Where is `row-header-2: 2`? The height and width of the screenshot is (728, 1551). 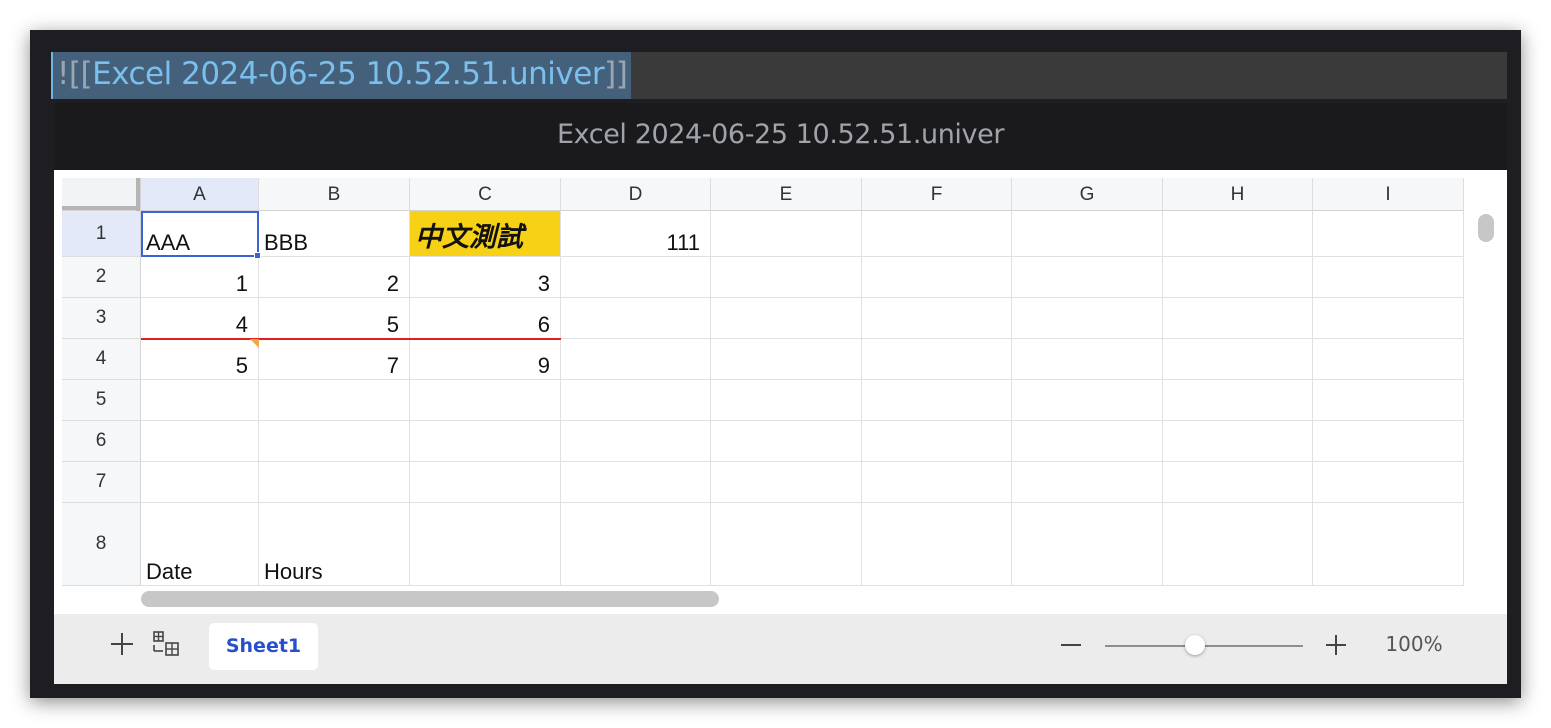
row-header-2: 2 is located at coordinates (101, 277).